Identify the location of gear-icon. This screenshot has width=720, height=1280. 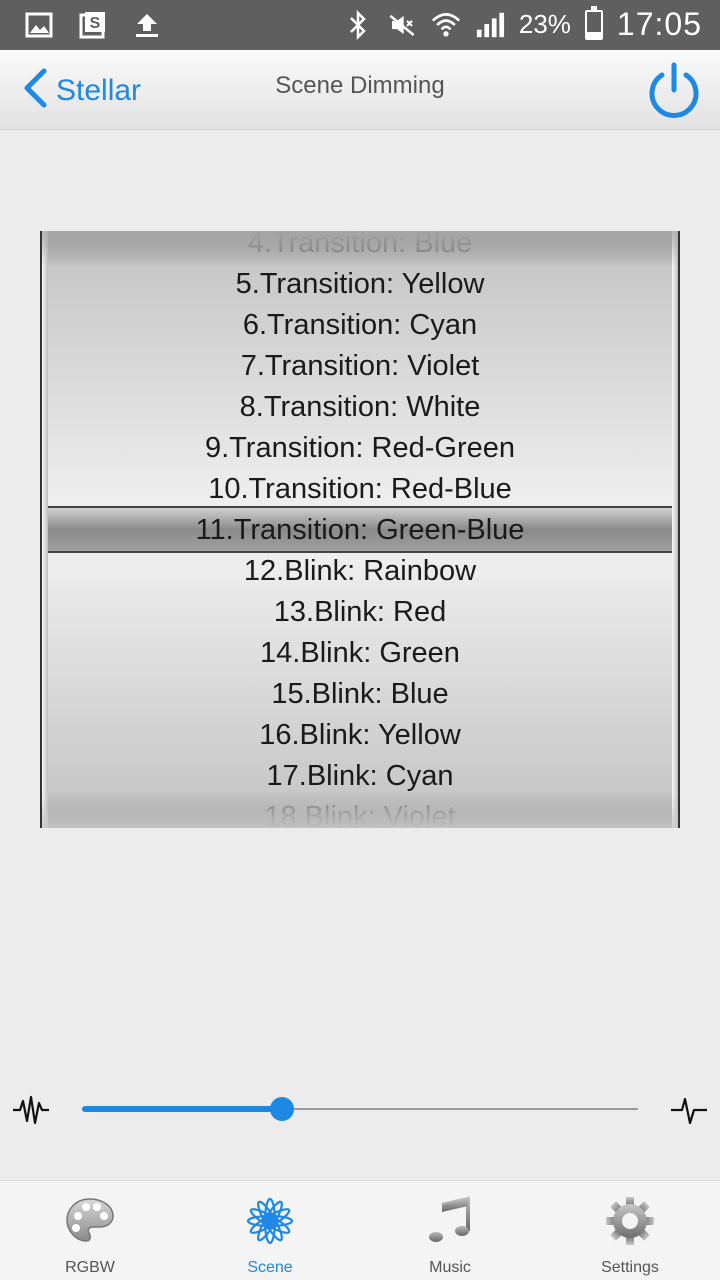
(630, 1221).